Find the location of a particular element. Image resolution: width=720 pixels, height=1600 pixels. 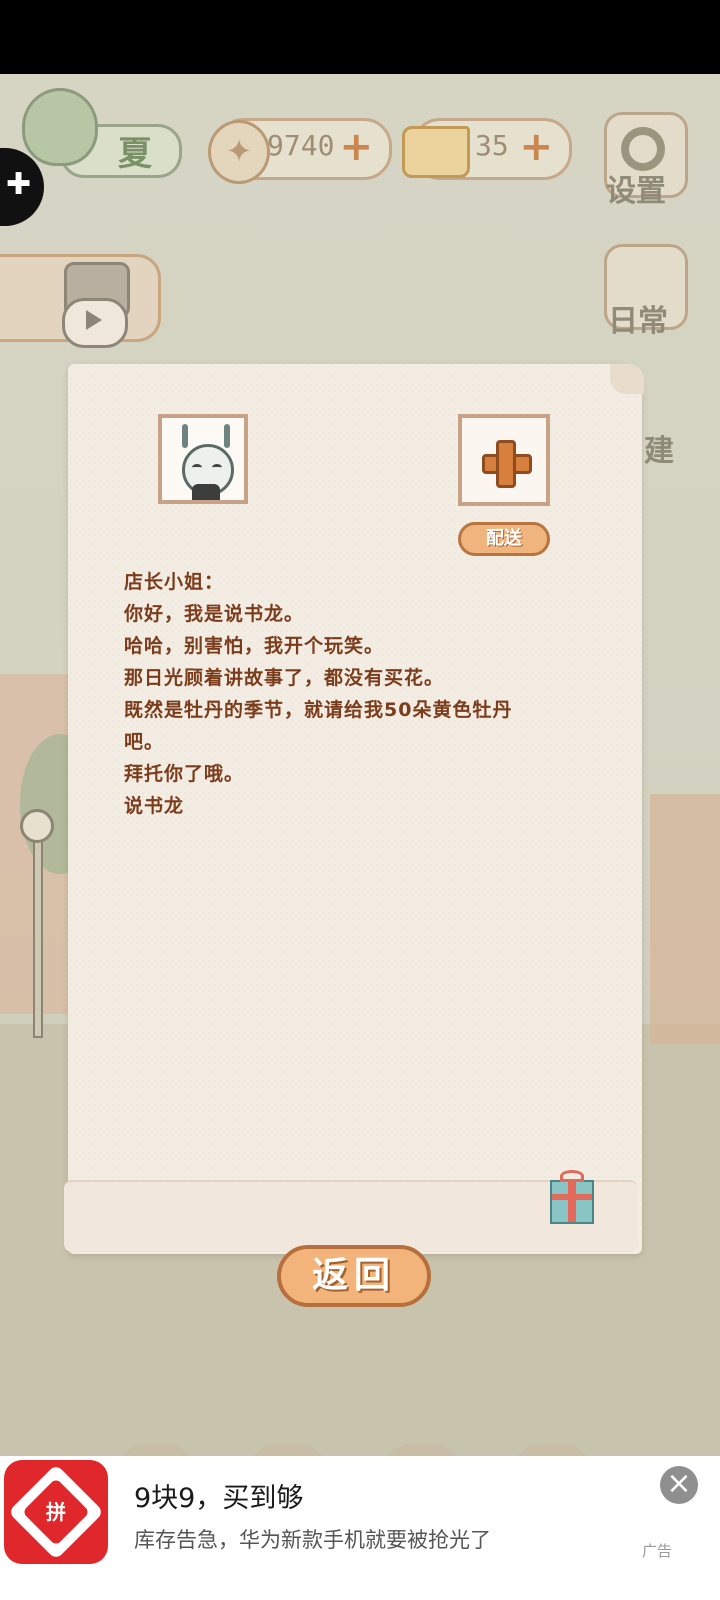

street-lamp-pole is located at coordinates (38, 936).